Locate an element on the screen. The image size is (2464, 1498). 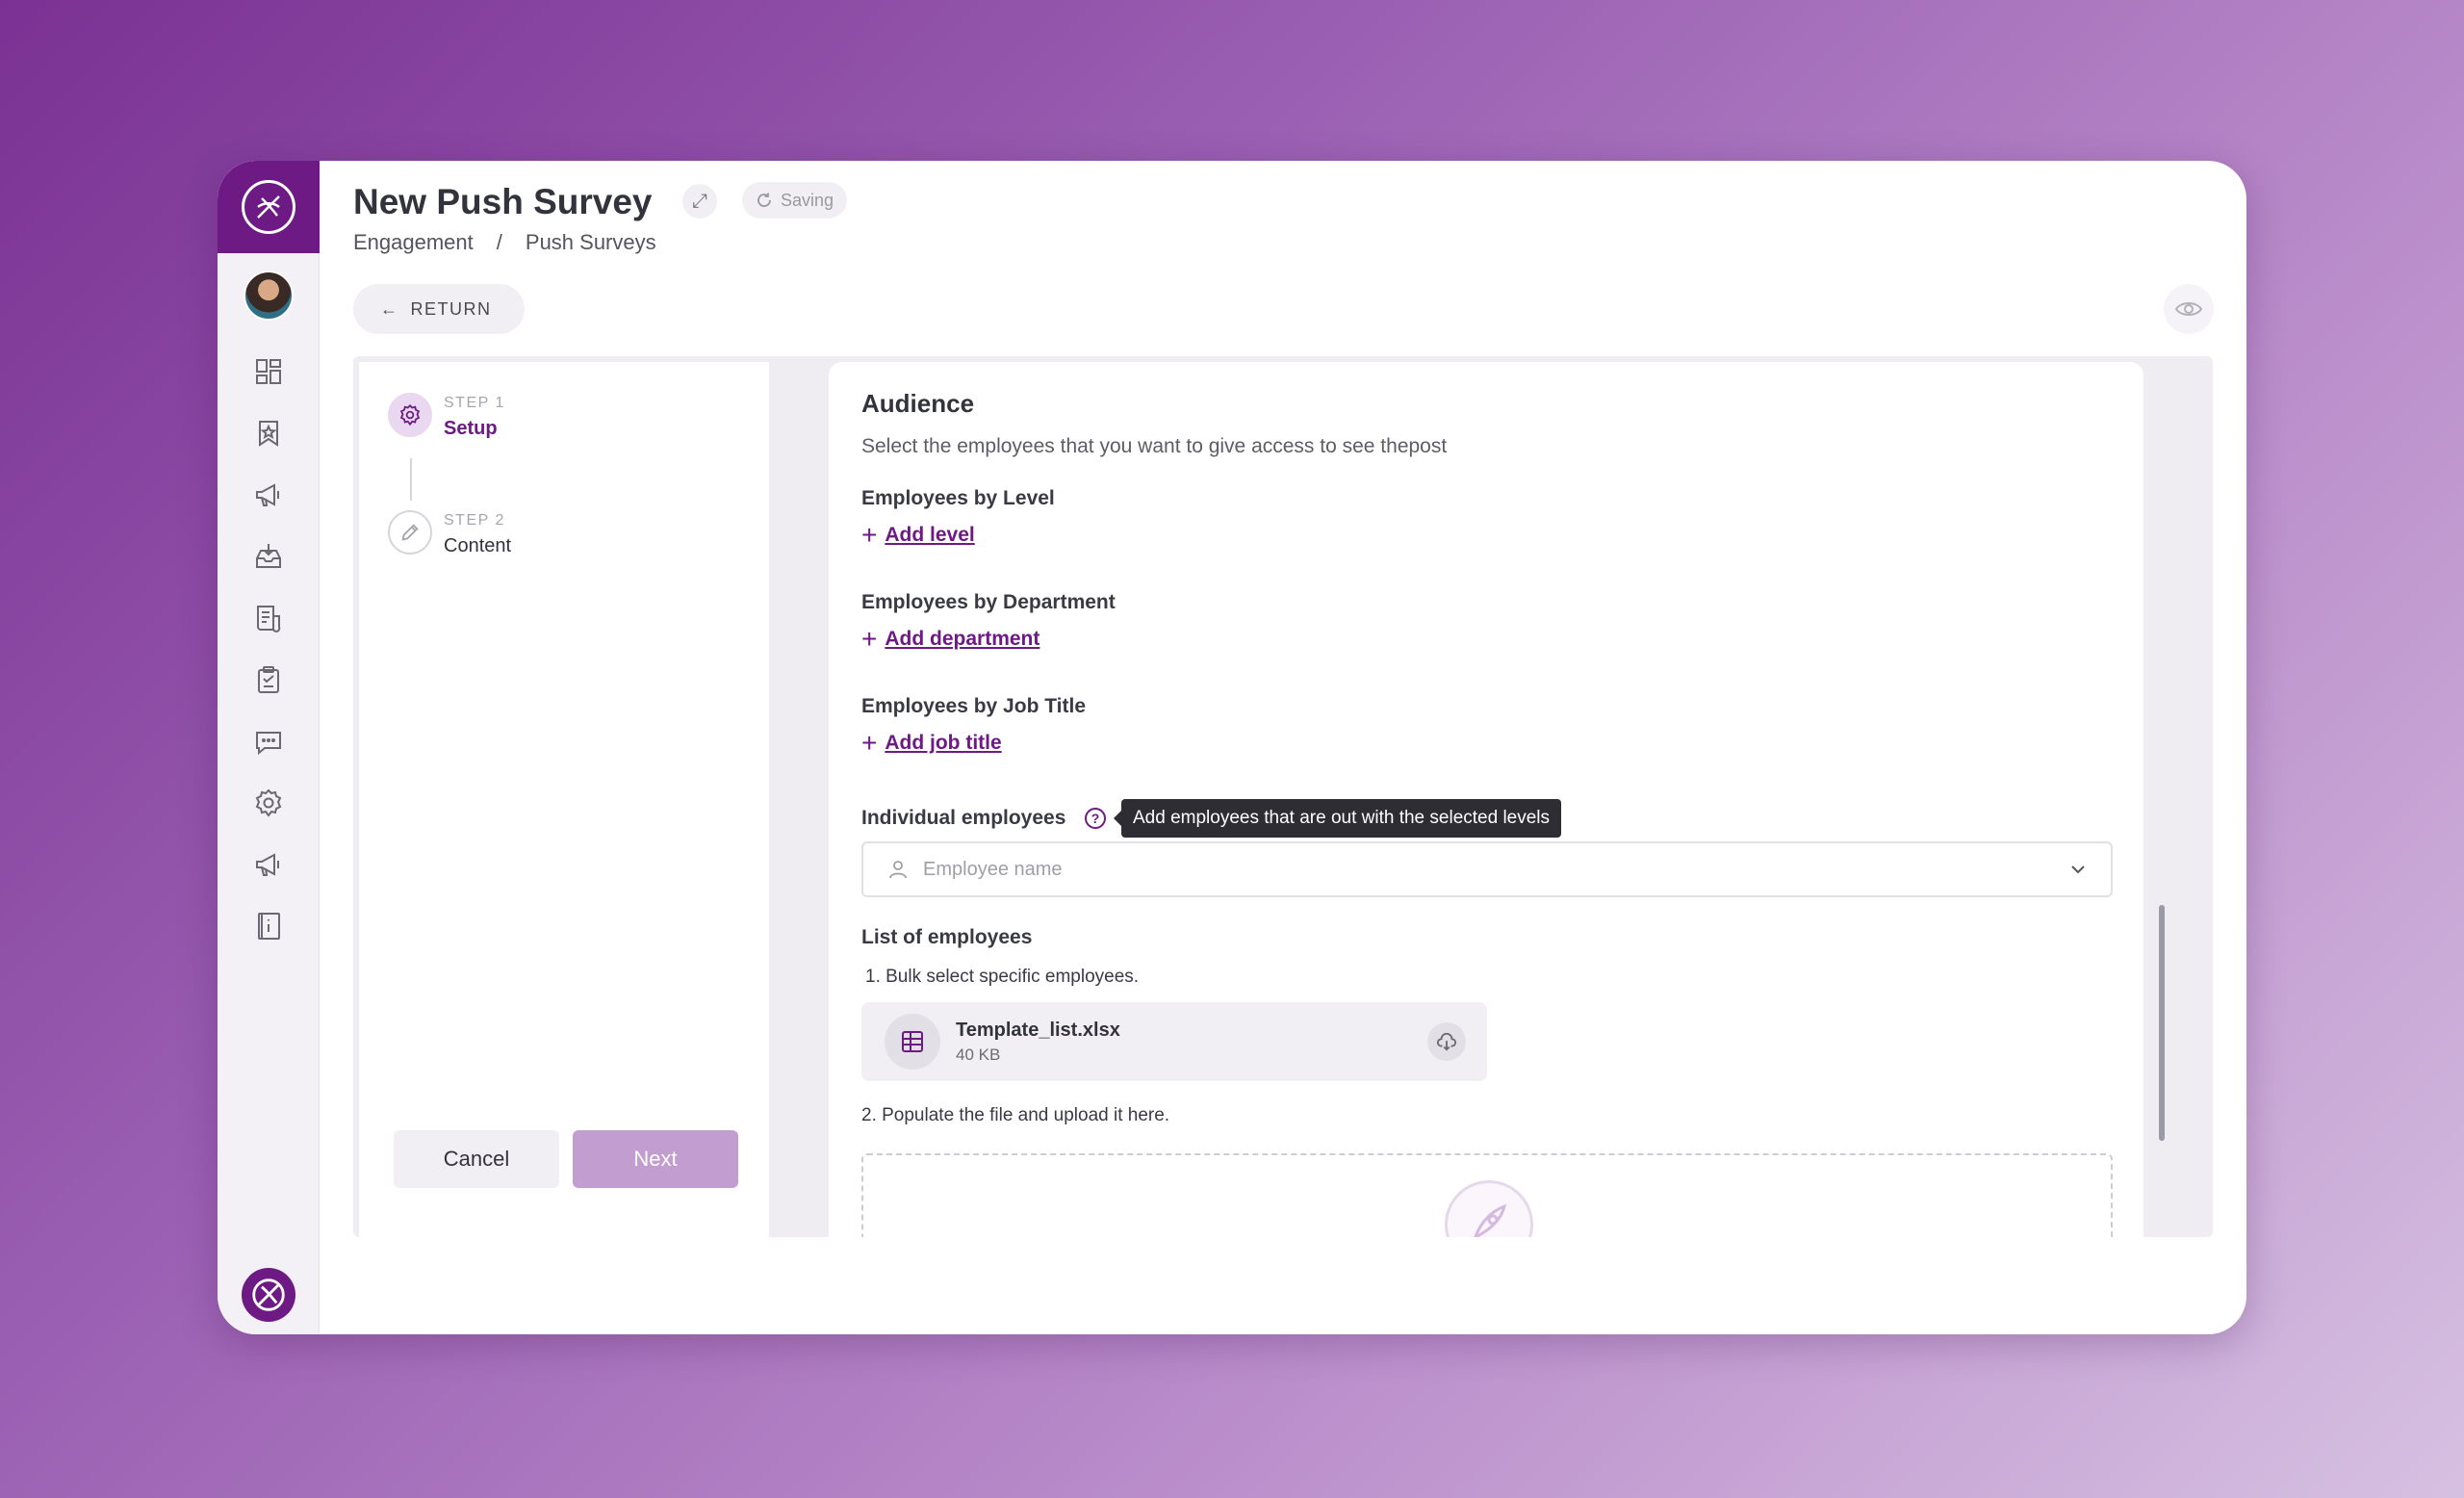
user-avatar is located at coordinates (269, 296).